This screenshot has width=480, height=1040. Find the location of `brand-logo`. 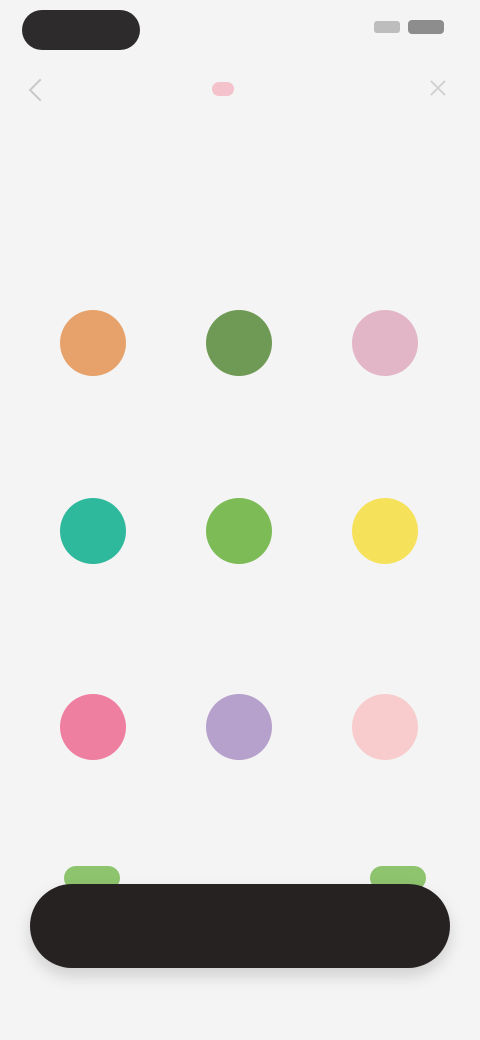

brand-logo is located at coordinates (223, 89).